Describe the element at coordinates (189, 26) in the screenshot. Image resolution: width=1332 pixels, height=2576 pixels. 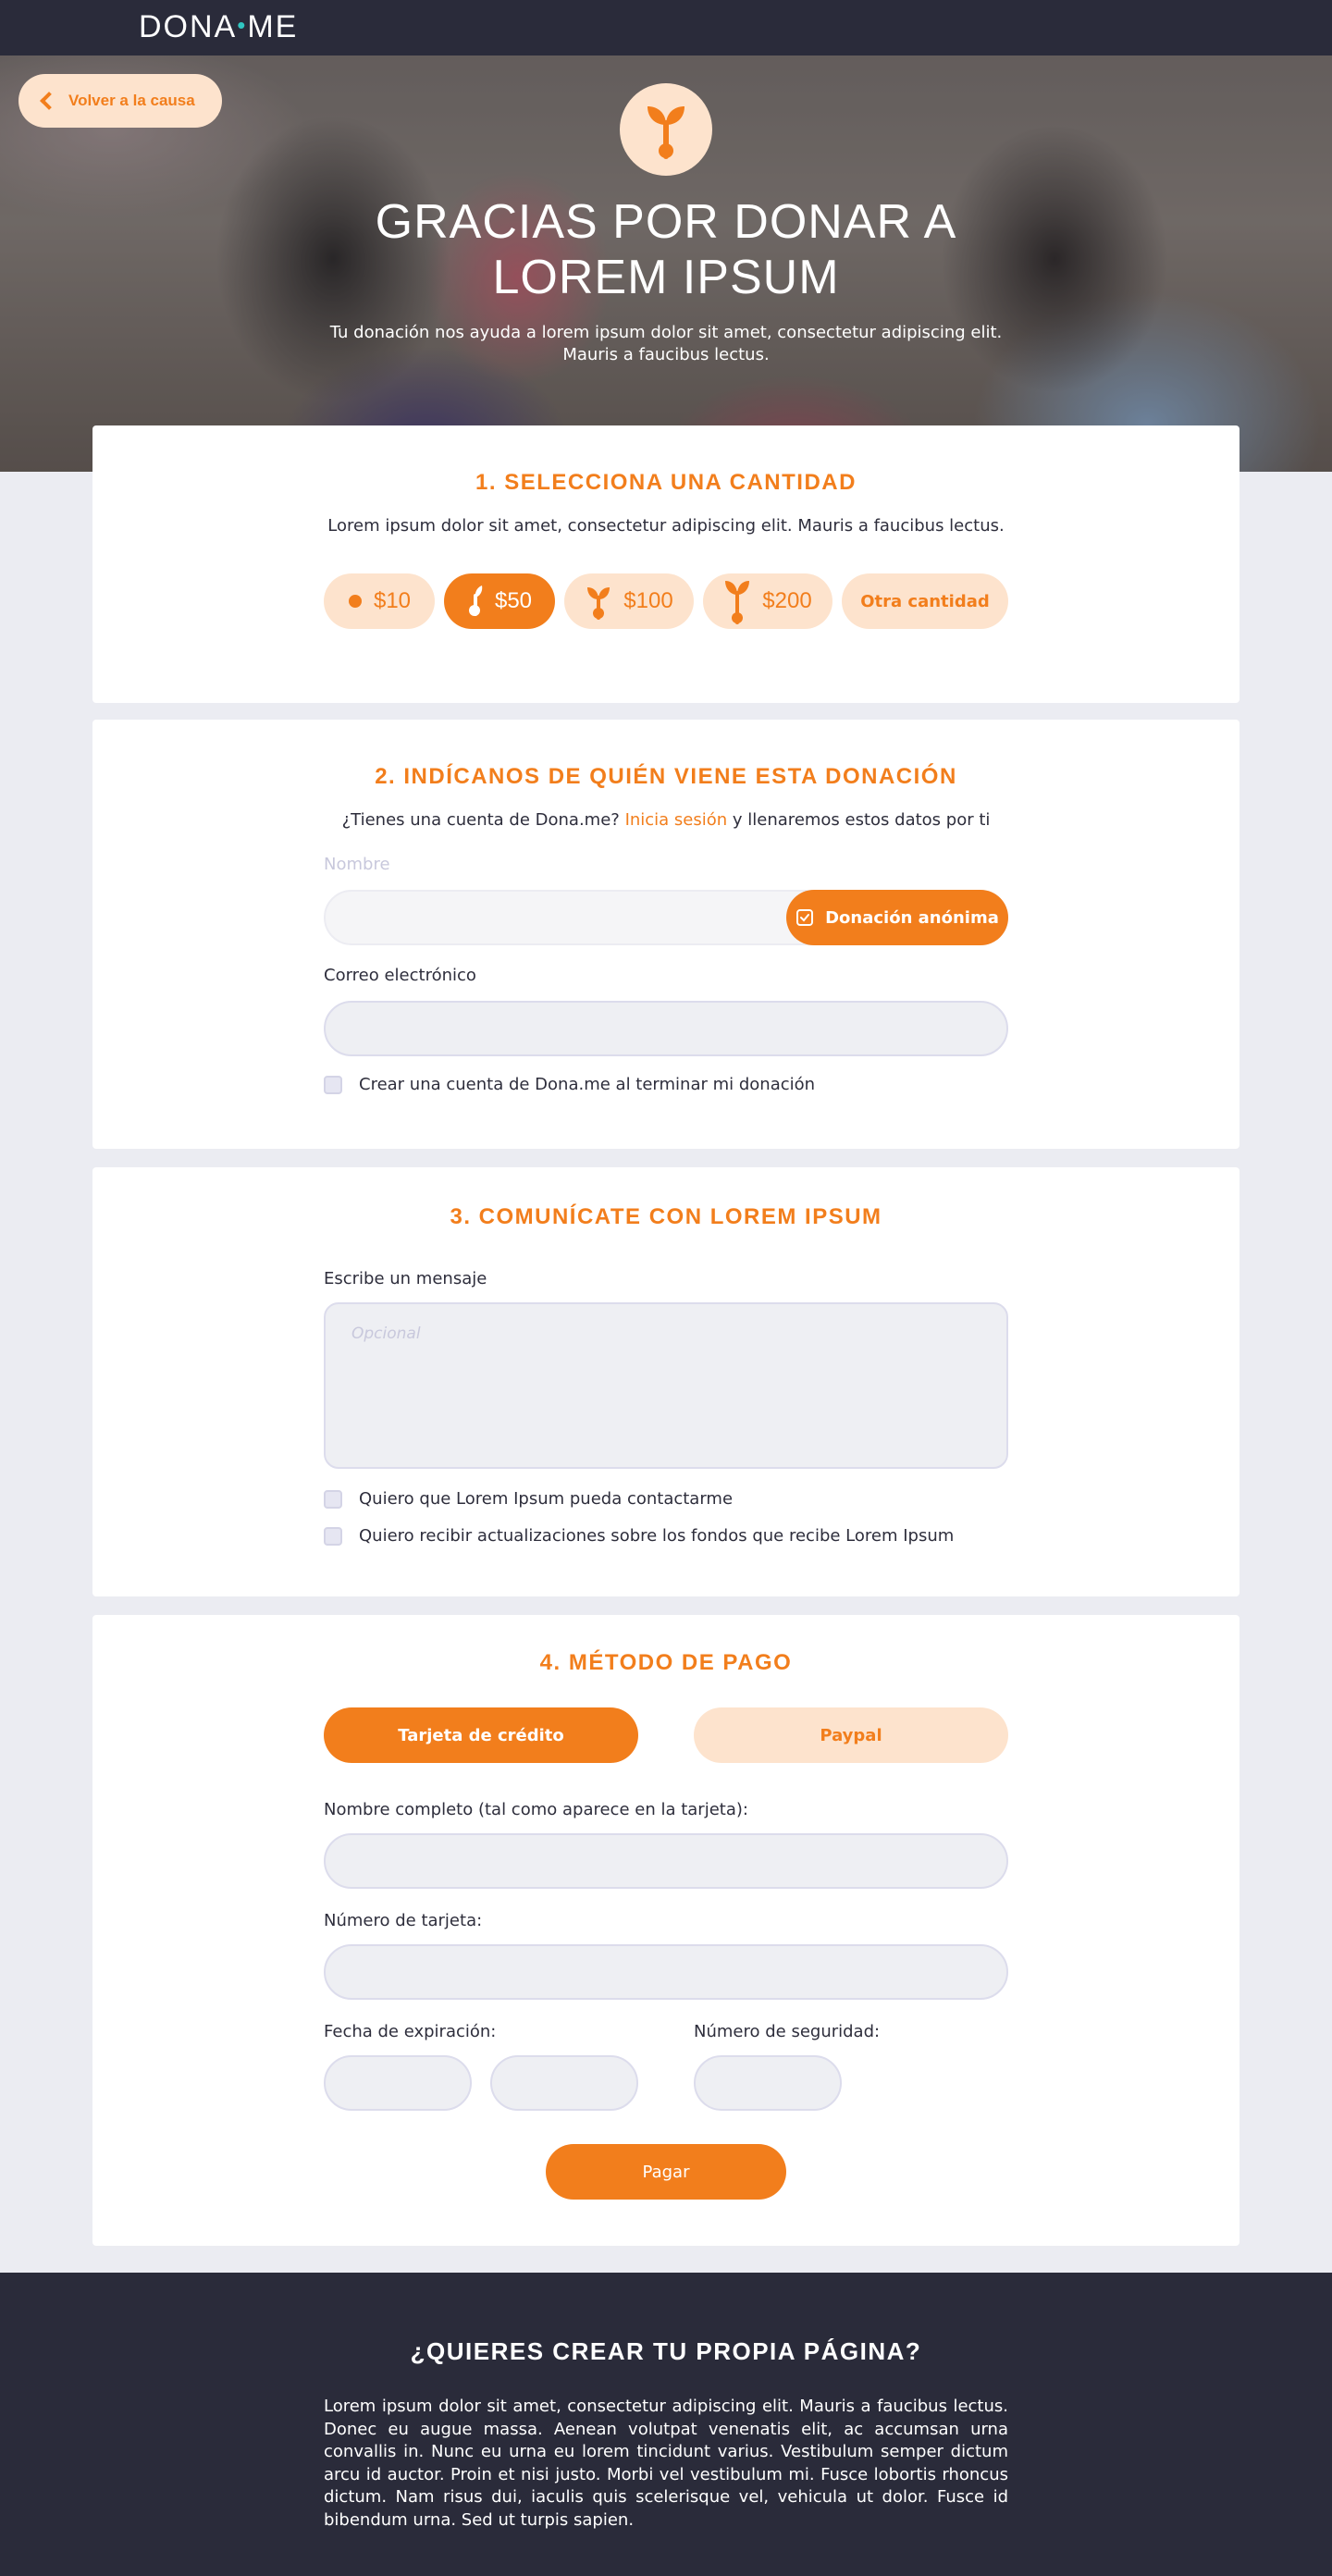
I see `logo-text-left: DONA` at that location.